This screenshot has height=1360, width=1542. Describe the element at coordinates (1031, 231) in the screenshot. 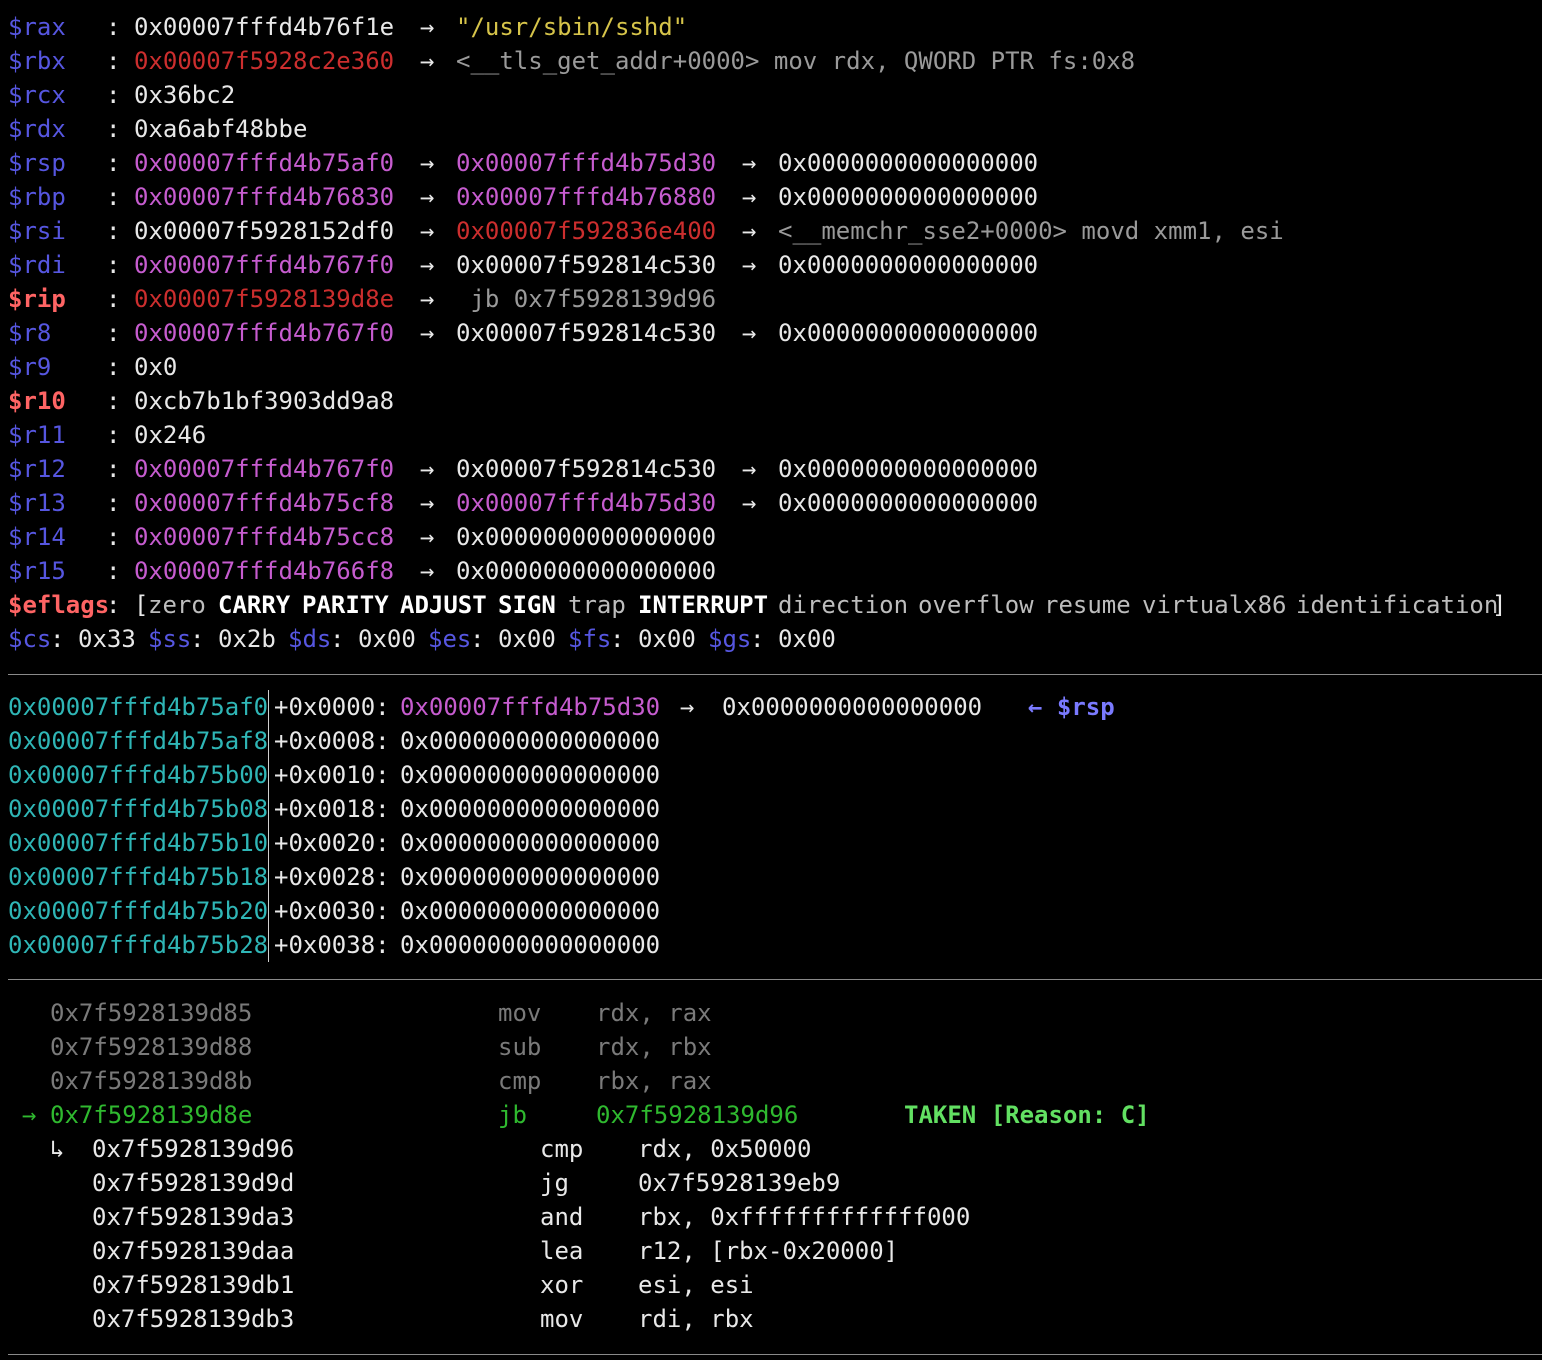

I see `deref-value: <__memchr_sse2+0000> movd xmm1, esi` at that location.